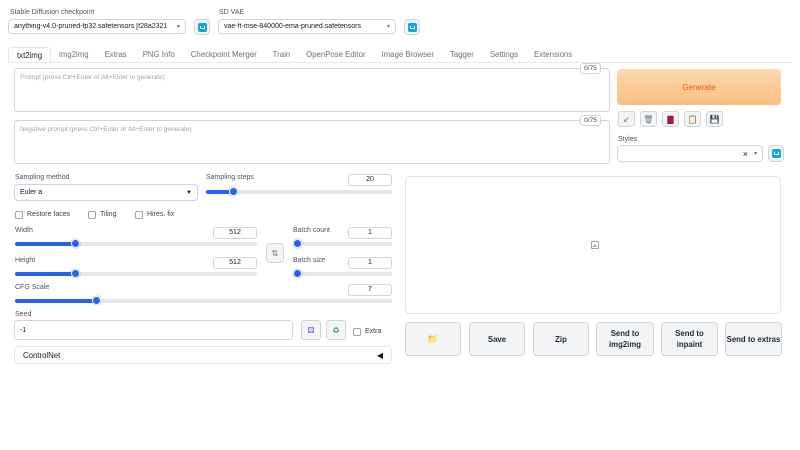  I want to click on swap-arrows-icon: ⇅, so click(275, 253).